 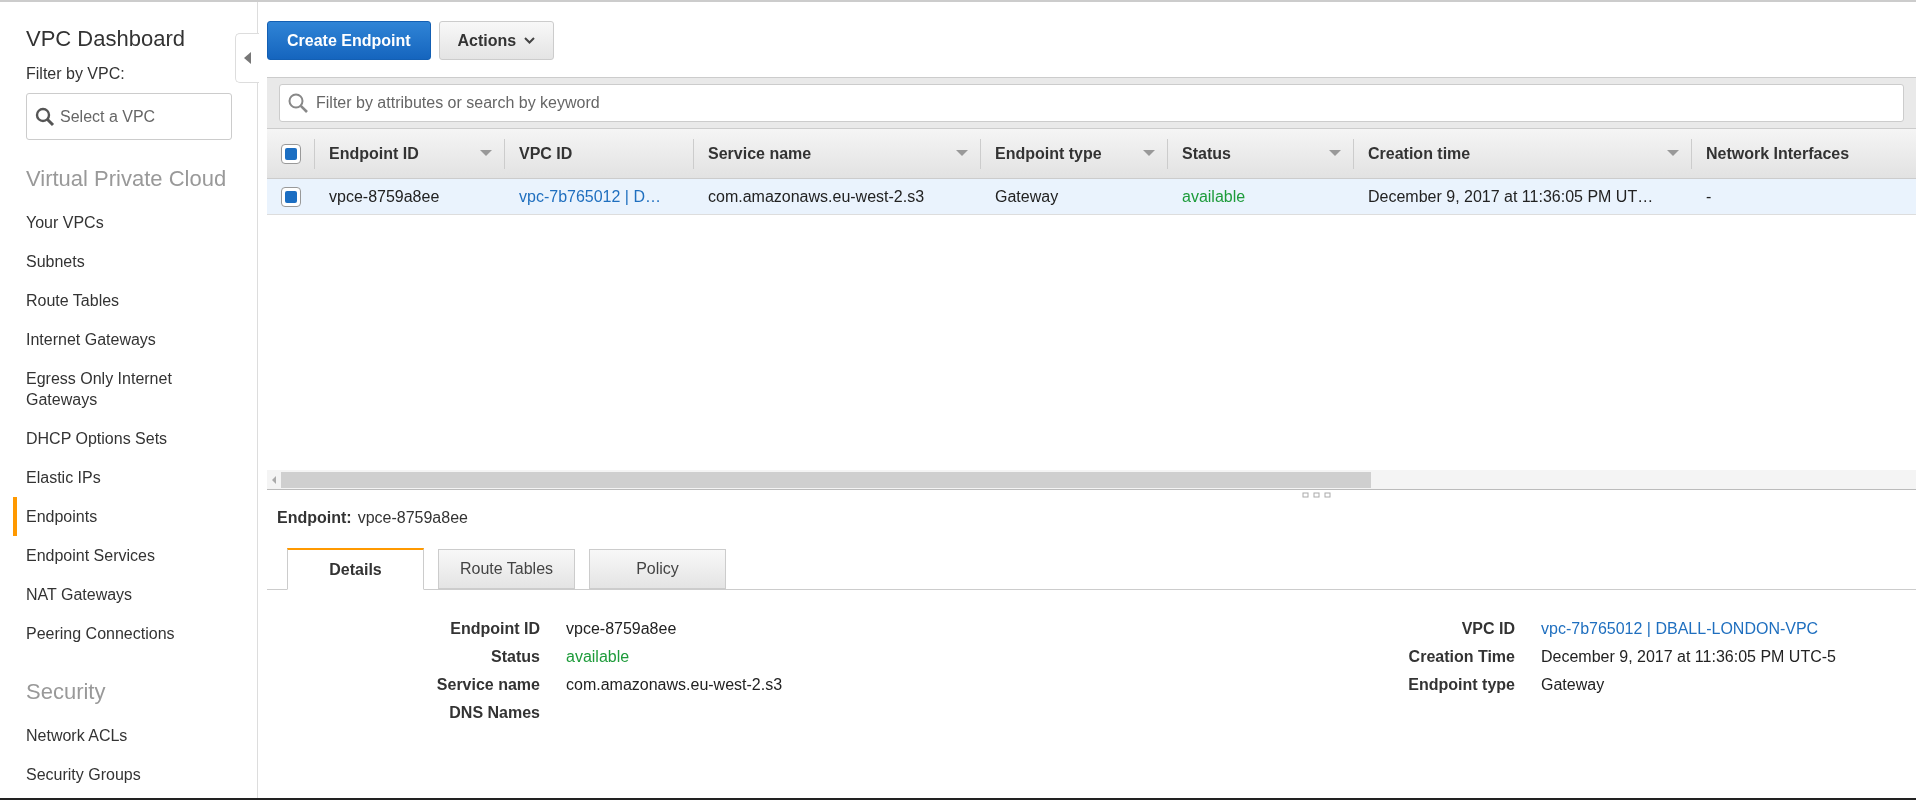 I want to click on sidebar-item: Your VPCs, so click(x=122, y=222).